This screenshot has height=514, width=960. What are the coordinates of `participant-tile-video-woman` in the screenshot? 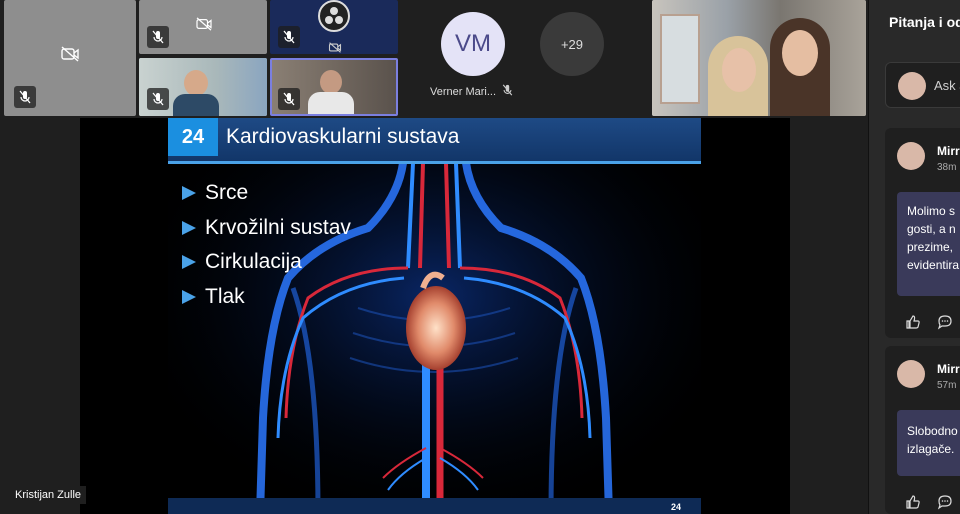 It's located at (203, 87).